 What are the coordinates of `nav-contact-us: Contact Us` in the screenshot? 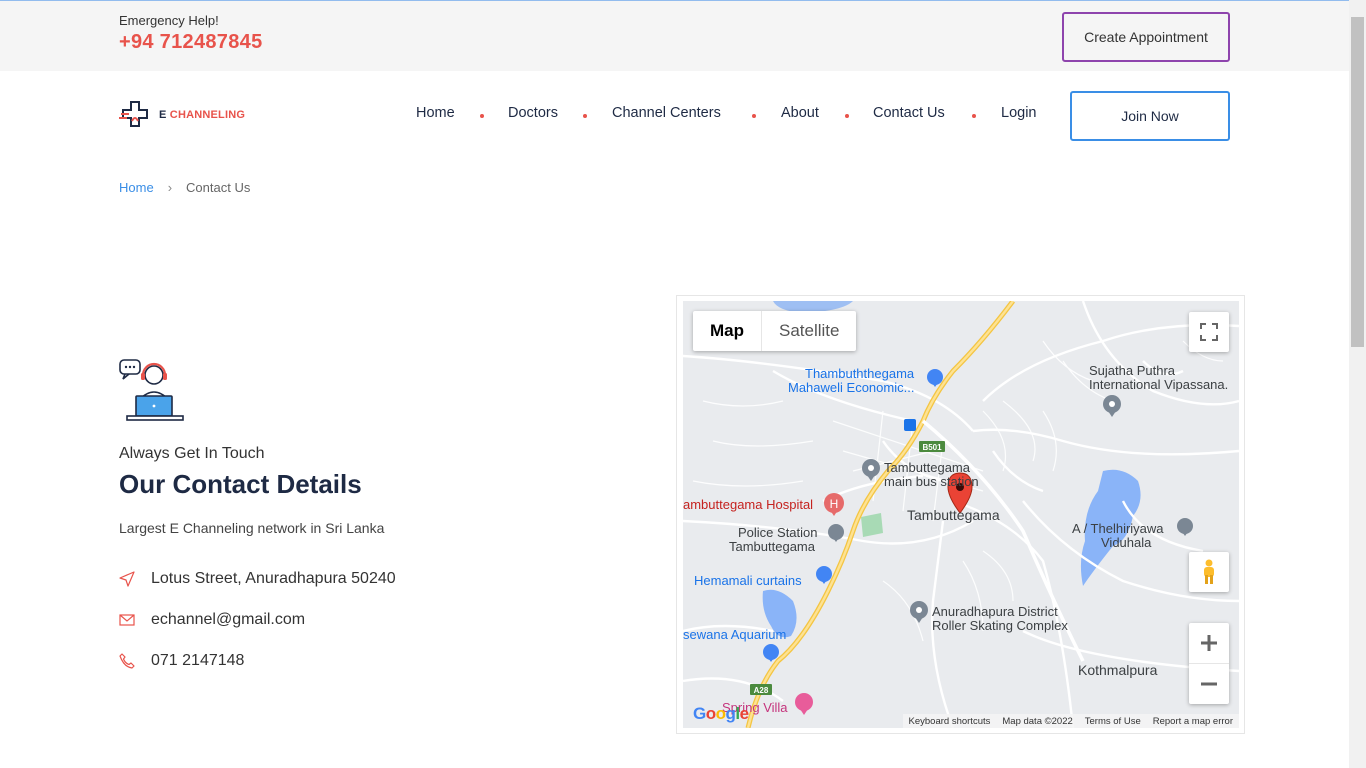 It's located at (909, 113).